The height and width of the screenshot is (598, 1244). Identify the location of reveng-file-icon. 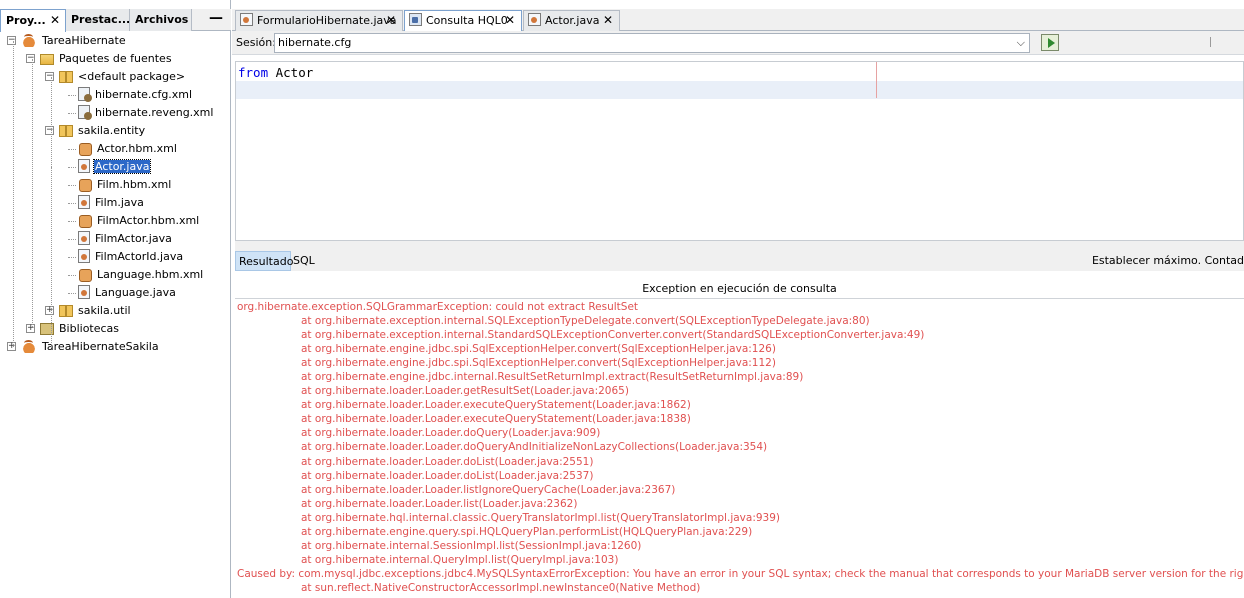
(85, 112).